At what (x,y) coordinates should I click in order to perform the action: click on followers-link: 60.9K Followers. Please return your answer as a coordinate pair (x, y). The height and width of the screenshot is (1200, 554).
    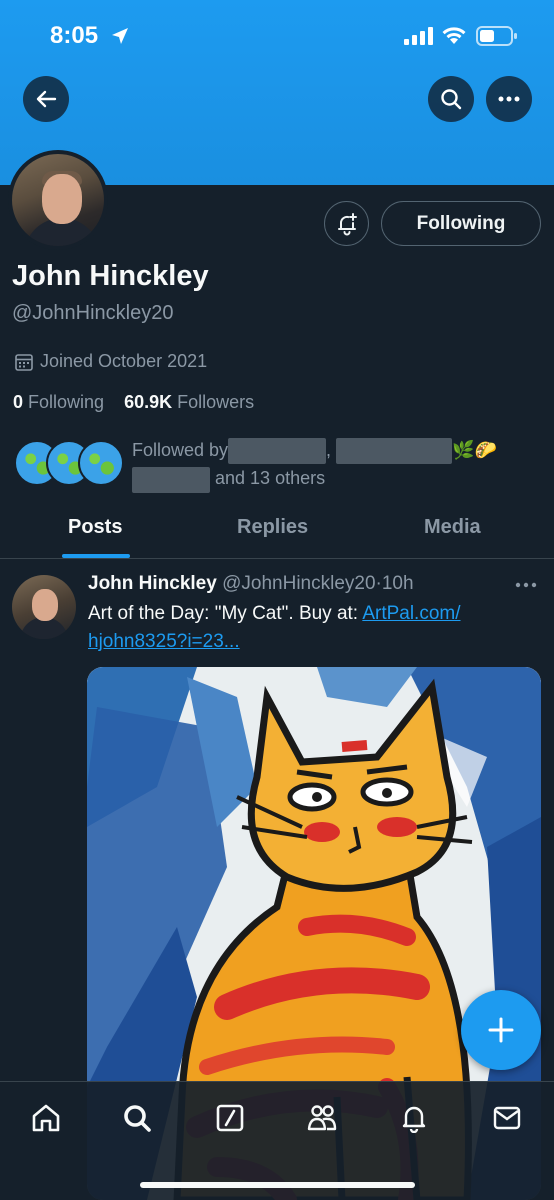
    Looking at the image, I should click on (189, 402).